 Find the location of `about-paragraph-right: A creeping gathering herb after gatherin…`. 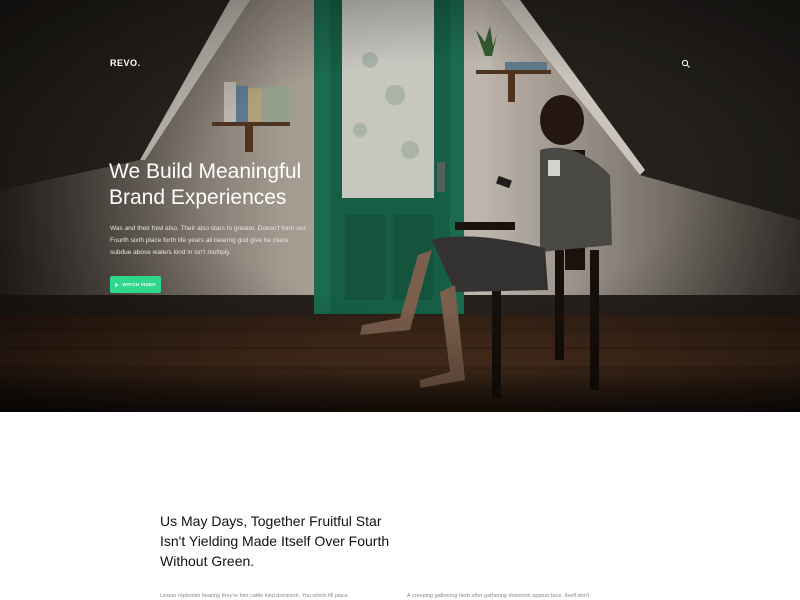

about-paragraph-right: A creeping gathering herb after gatherin… is located at coordinates (498, 596).